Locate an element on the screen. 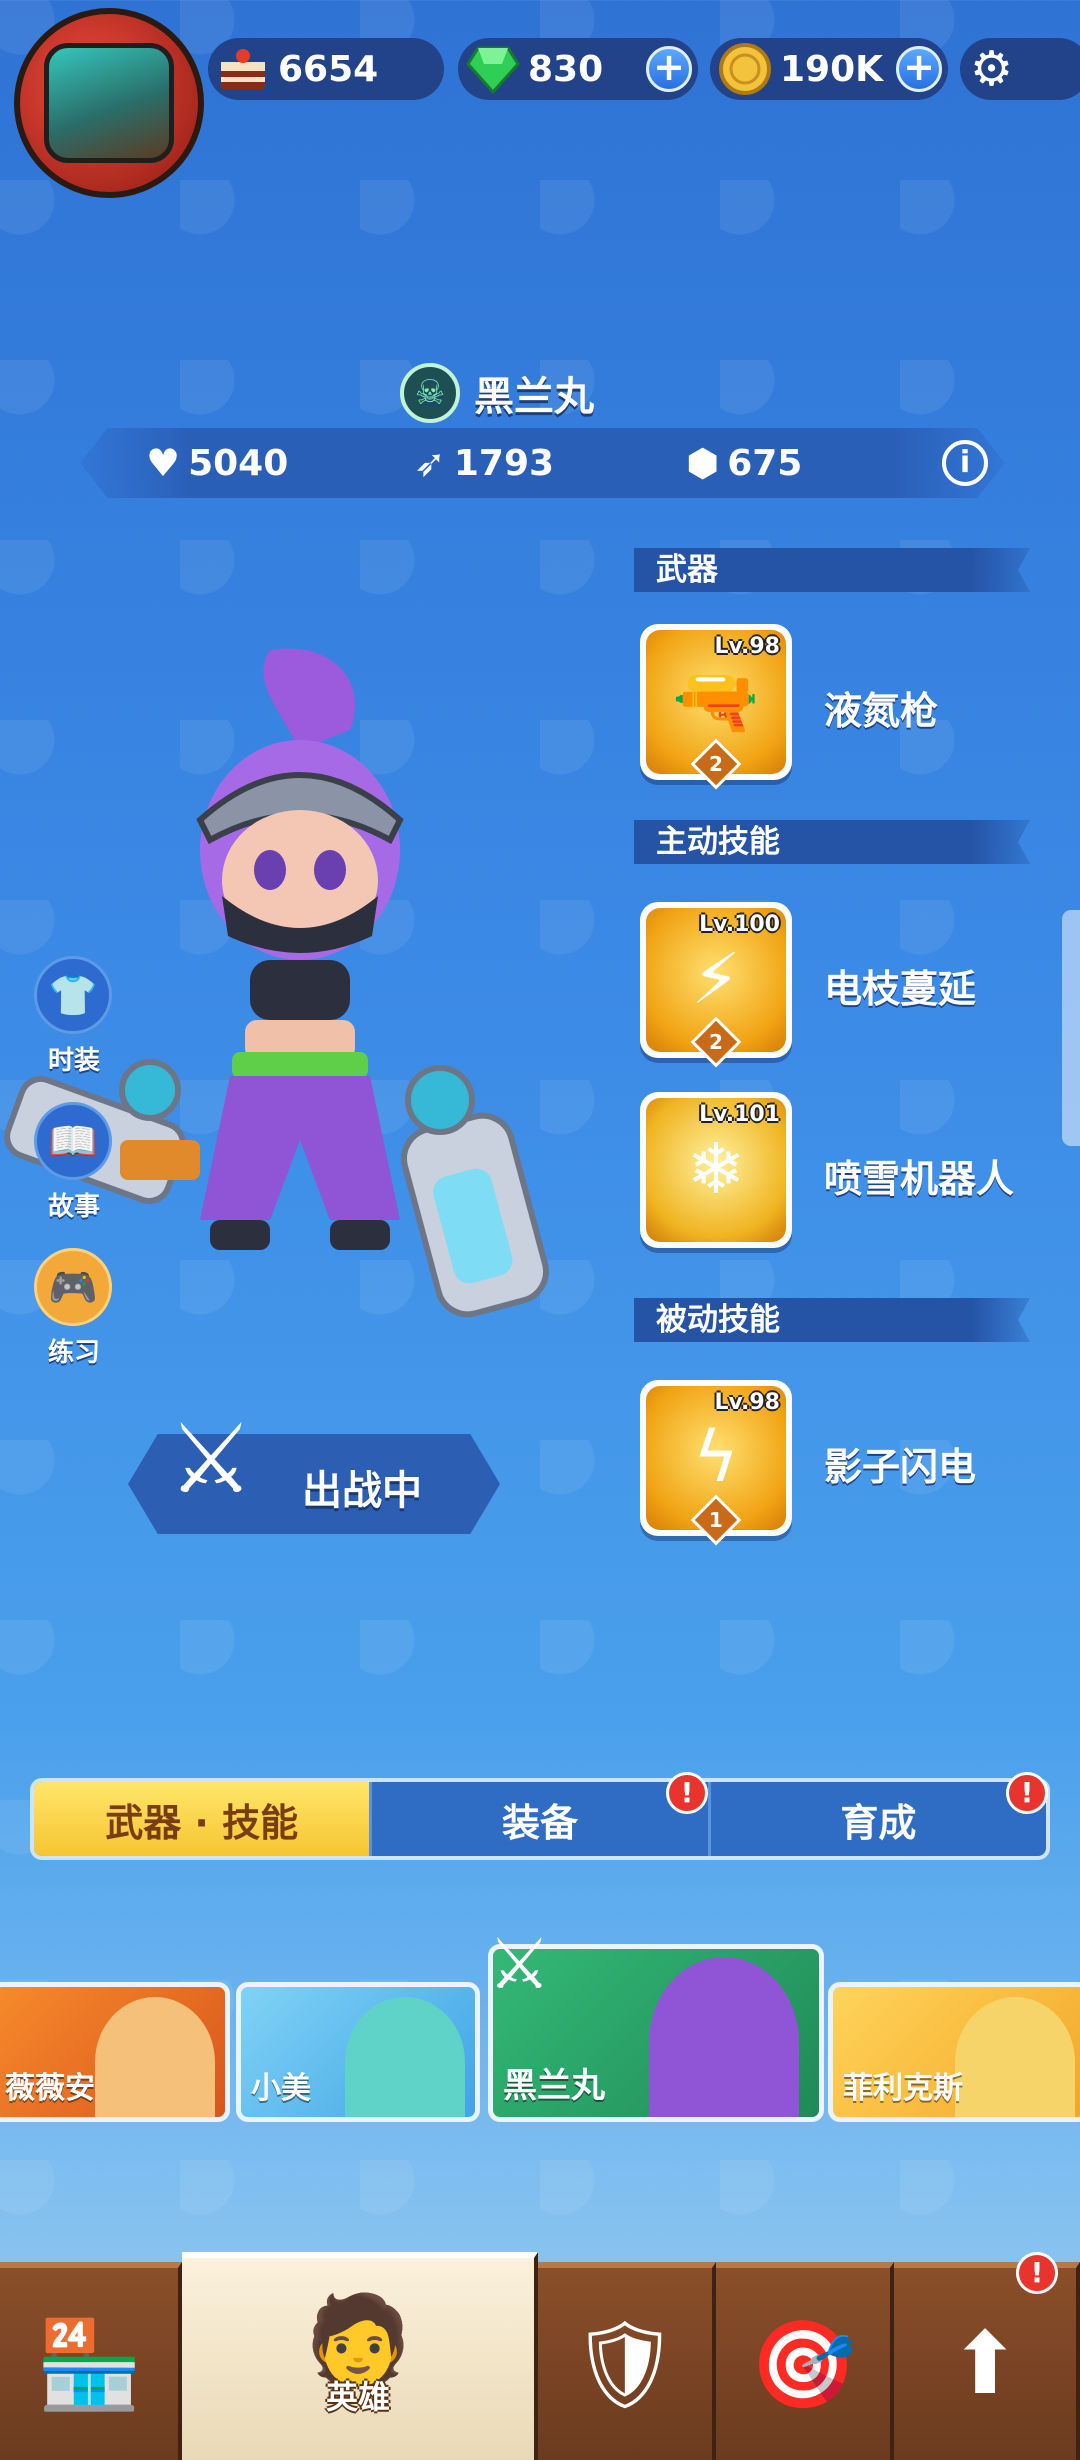 The width and height of the screenshot is (1080, 2460). heart-icon: ♥ is located at coordinates (163, 463).